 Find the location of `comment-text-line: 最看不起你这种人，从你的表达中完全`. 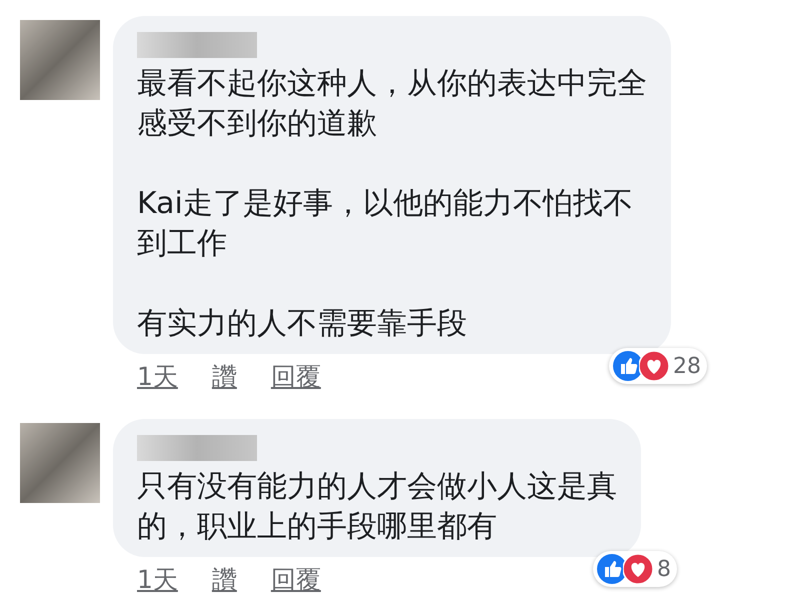

comment-text-line: 最看不起你这种人，从你的表达中完全 is located at coordinates (392, 84).